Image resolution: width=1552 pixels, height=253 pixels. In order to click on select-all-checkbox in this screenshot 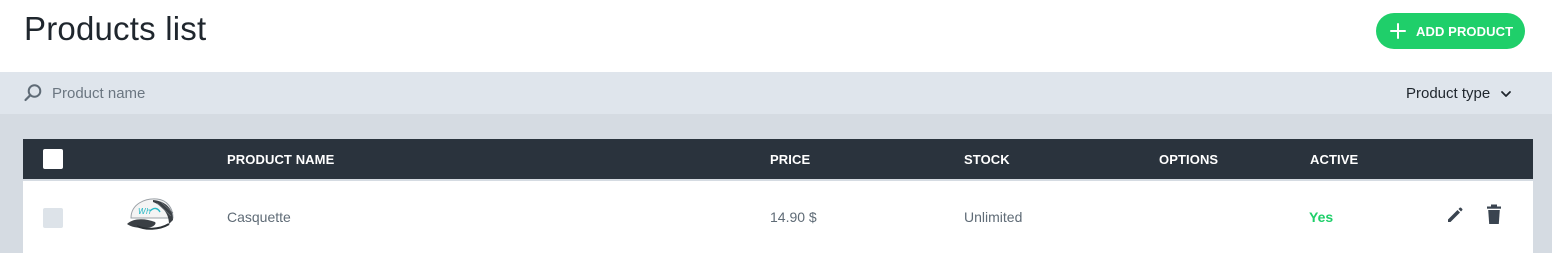, I will do `click(53, 159)`.